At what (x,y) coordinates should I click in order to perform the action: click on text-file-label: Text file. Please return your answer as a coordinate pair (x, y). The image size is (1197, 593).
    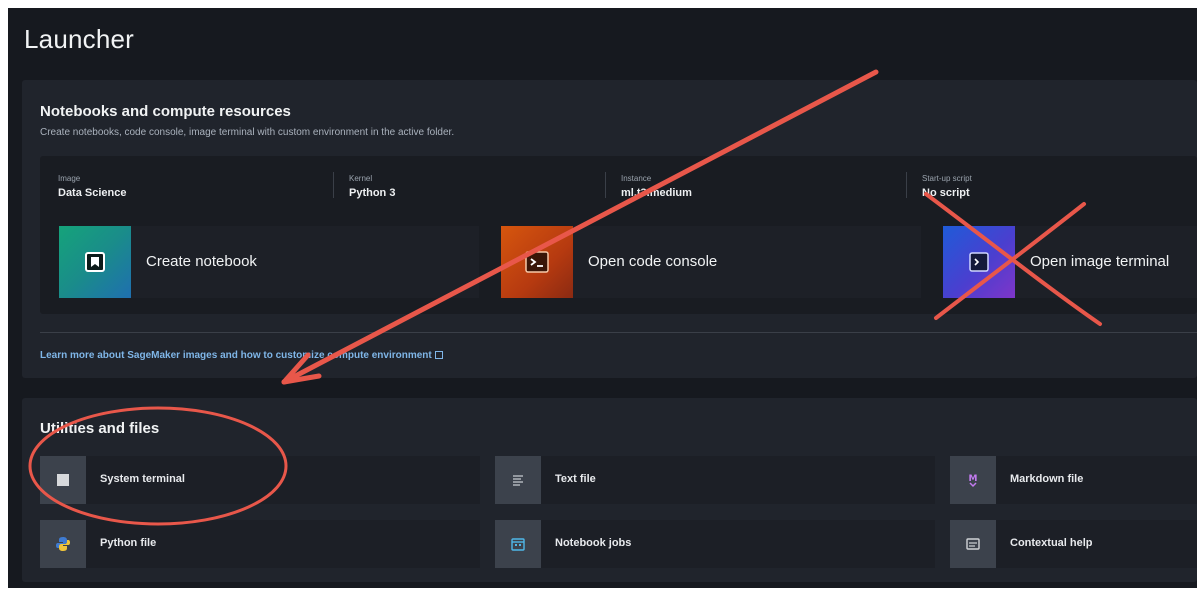
    Looking at the image, I should click on (575, 479).